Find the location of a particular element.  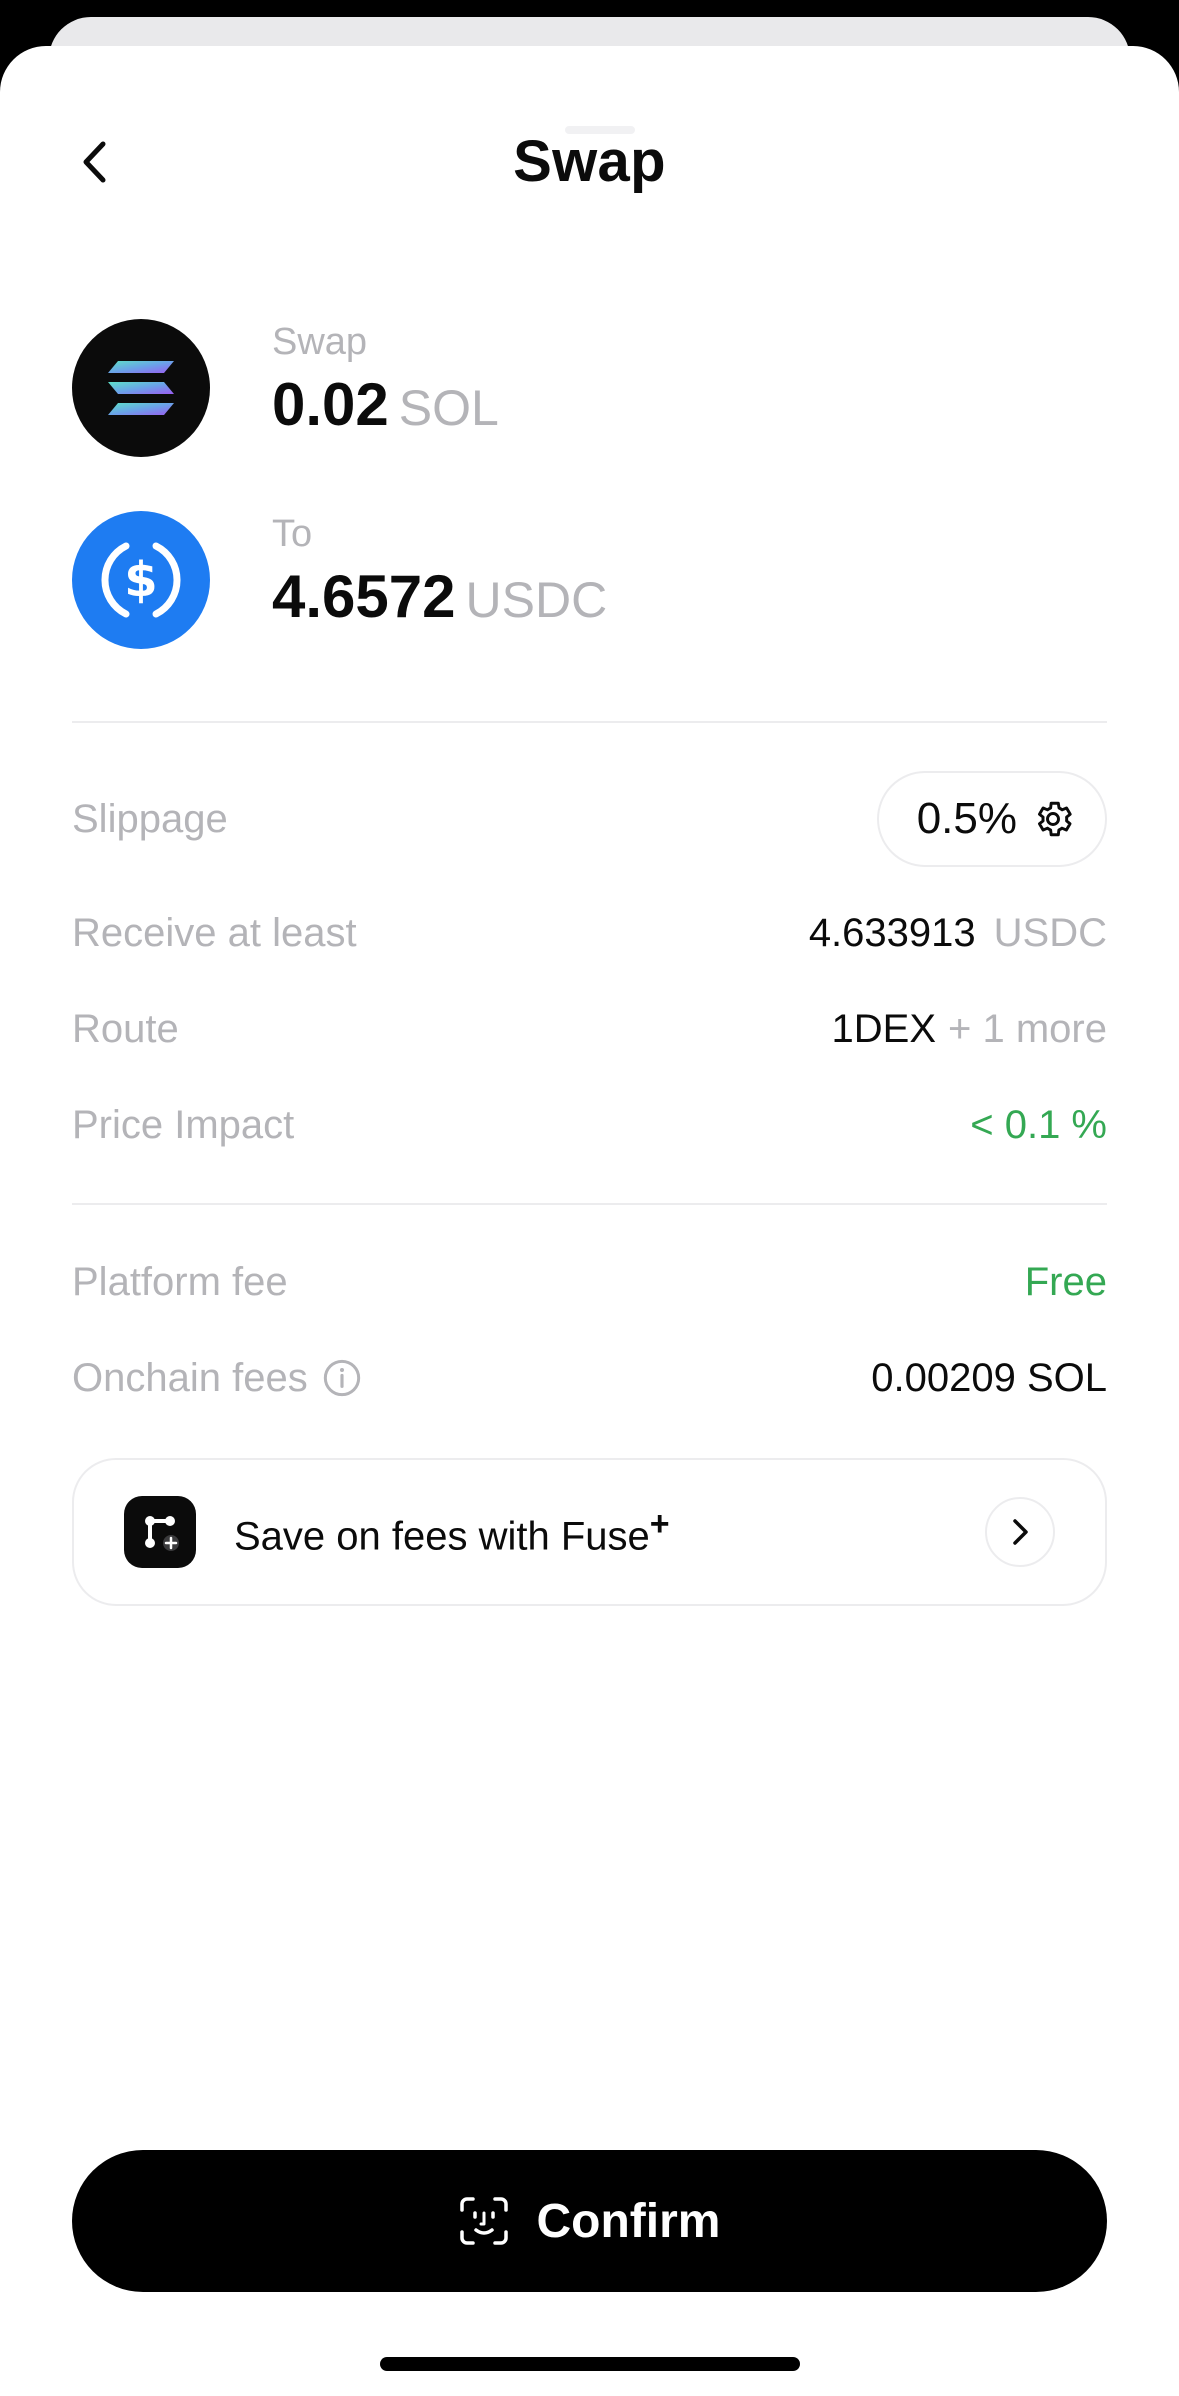

from-token-row: Swap 0.02 SOL is located at coordinates (285, 388).